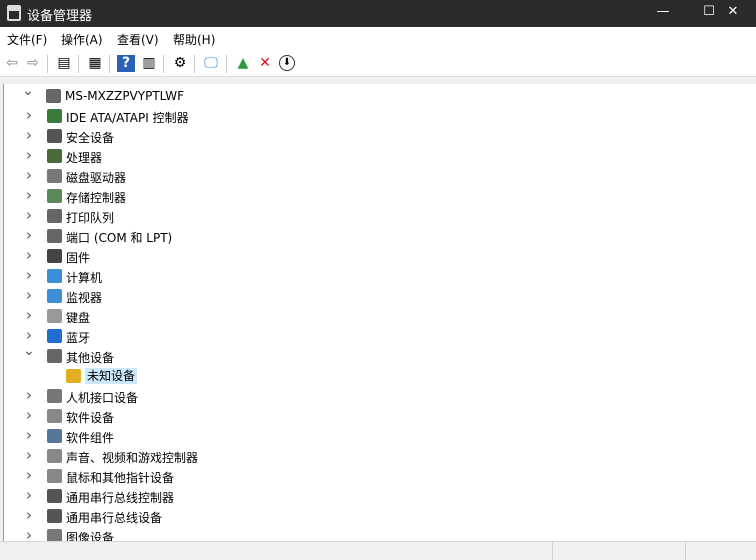  Describe the element at coordinates (354, 116) in the screenshot. I see `tree-item: › IDE ATA/ATAPI 控制器` at that location.